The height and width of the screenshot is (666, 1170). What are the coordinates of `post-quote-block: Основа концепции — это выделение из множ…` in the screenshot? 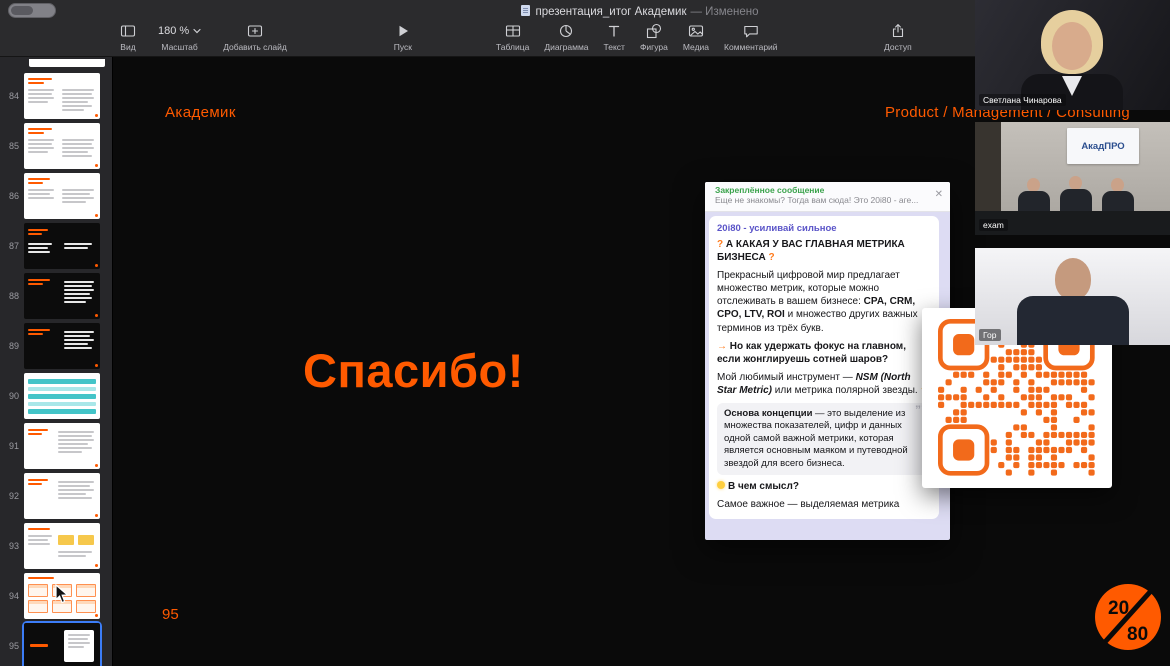 It's located at (824, 439).